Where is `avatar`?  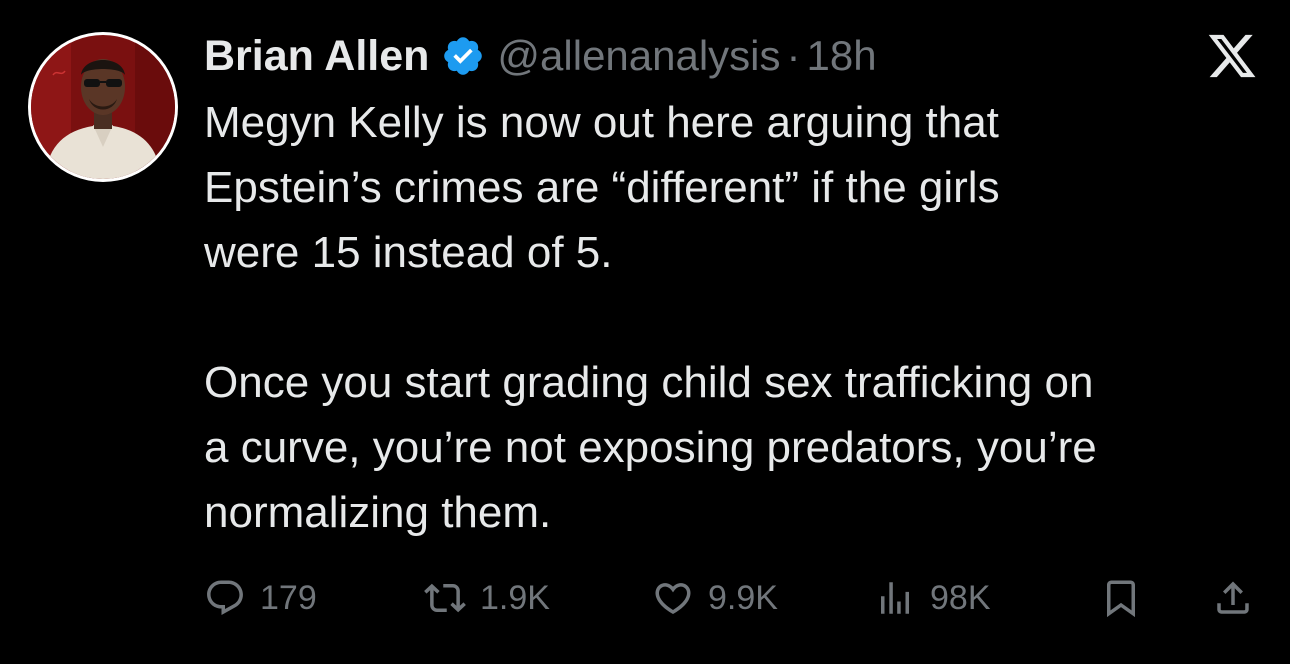
avatar is located at coordinates (103, 107).